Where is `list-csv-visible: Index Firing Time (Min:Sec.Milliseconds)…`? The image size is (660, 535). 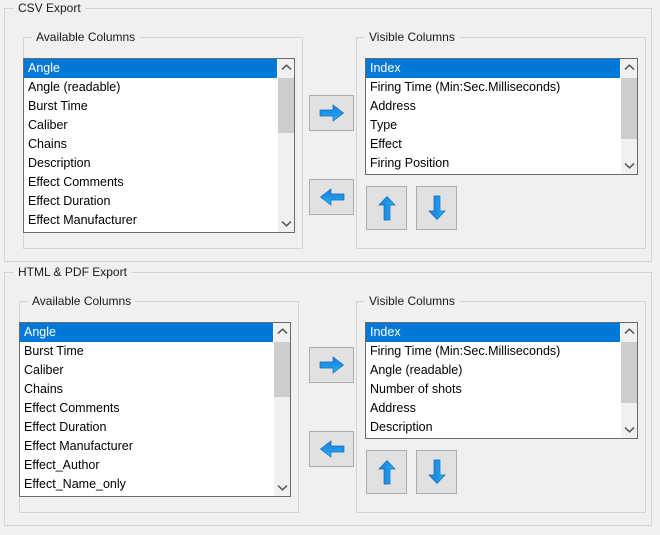
list-csv-visible: Index Firing Time (Min:Sec.Milliseconds)… is located at coordinates (493, 116).